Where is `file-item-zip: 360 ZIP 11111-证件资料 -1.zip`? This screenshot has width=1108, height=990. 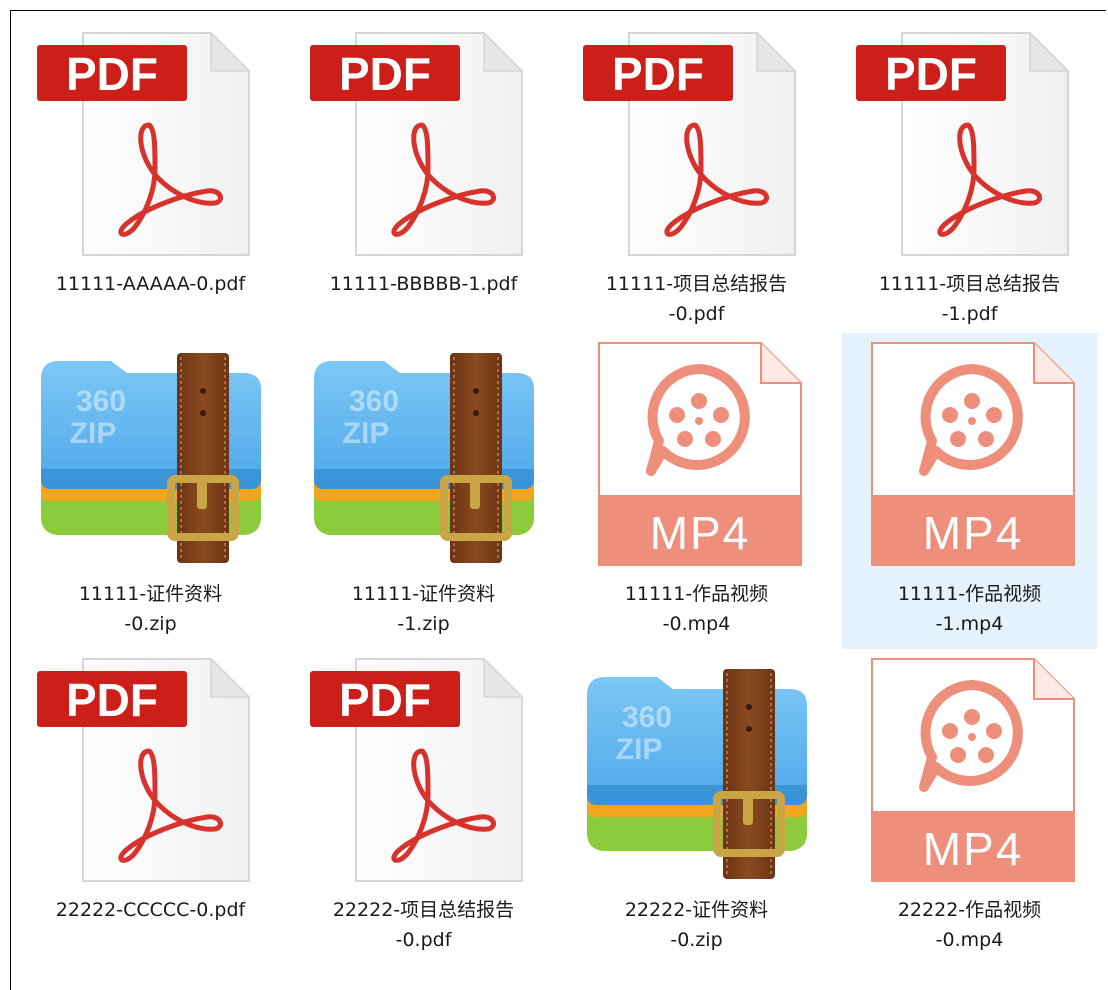 file-item-zip: 360 ZIP 11111-证件资料 -1.zip is located at coordinates (423, 491).